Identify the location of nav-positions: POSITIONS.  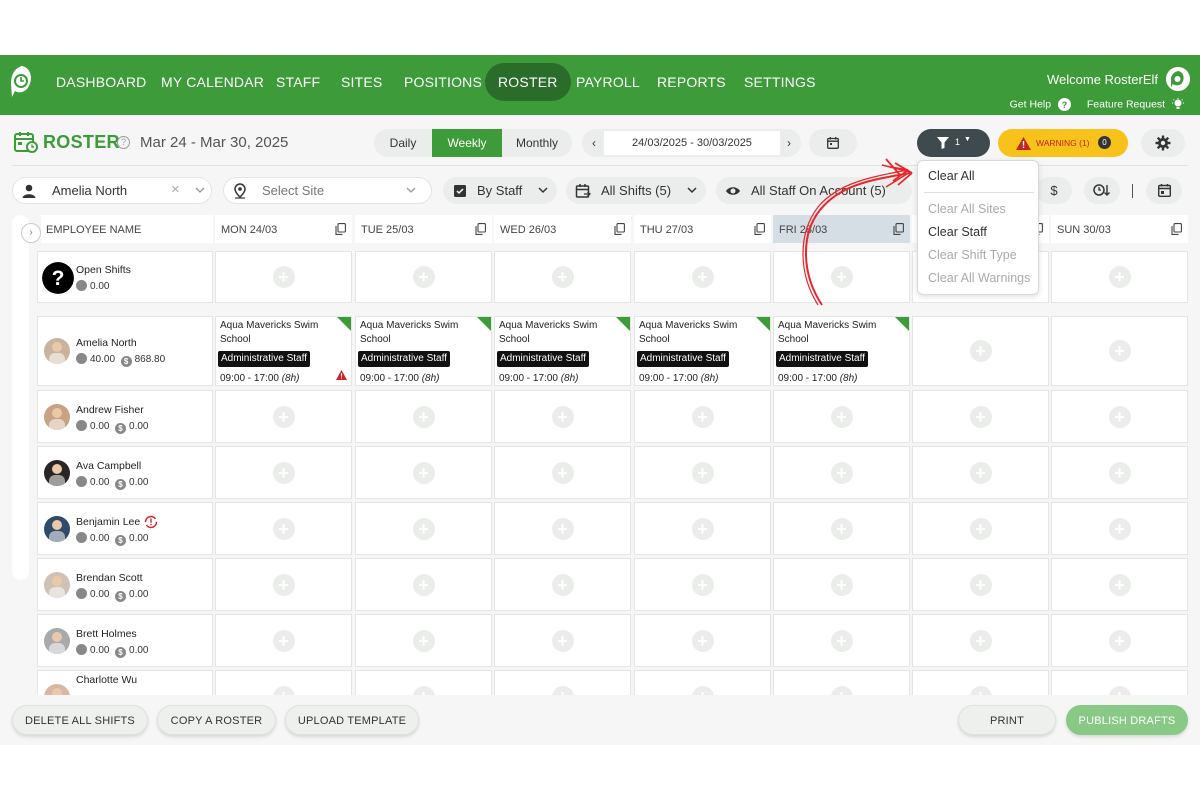
(443, 82).